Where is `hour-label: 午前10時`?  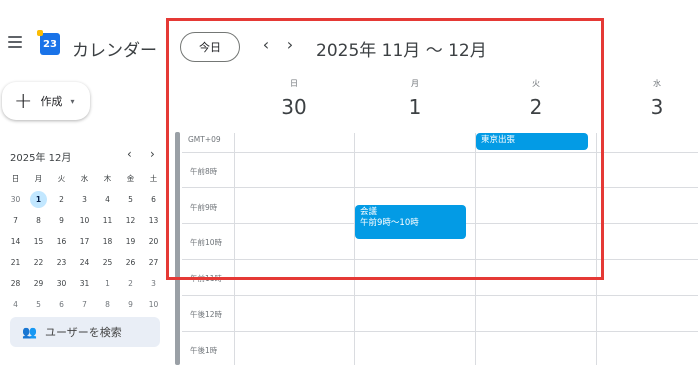 hour-label: 午前10時 is located at coordinates (206, 242).